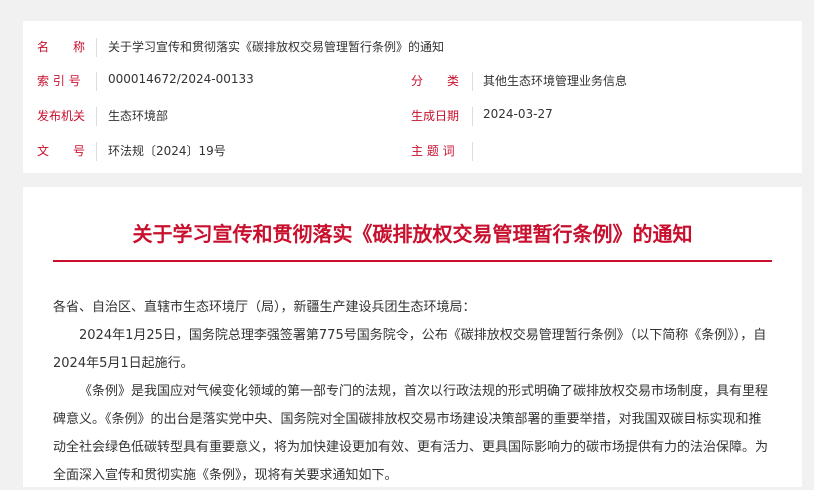 This screenshot has width=814, height=490. What do you see at coordinates (412, 234) in the screenshot?
I see `article-title: 关于学习宣传和贯彻落实《碳排放权交易管理暂行条例》的通知` at bounding box center [412, 234].